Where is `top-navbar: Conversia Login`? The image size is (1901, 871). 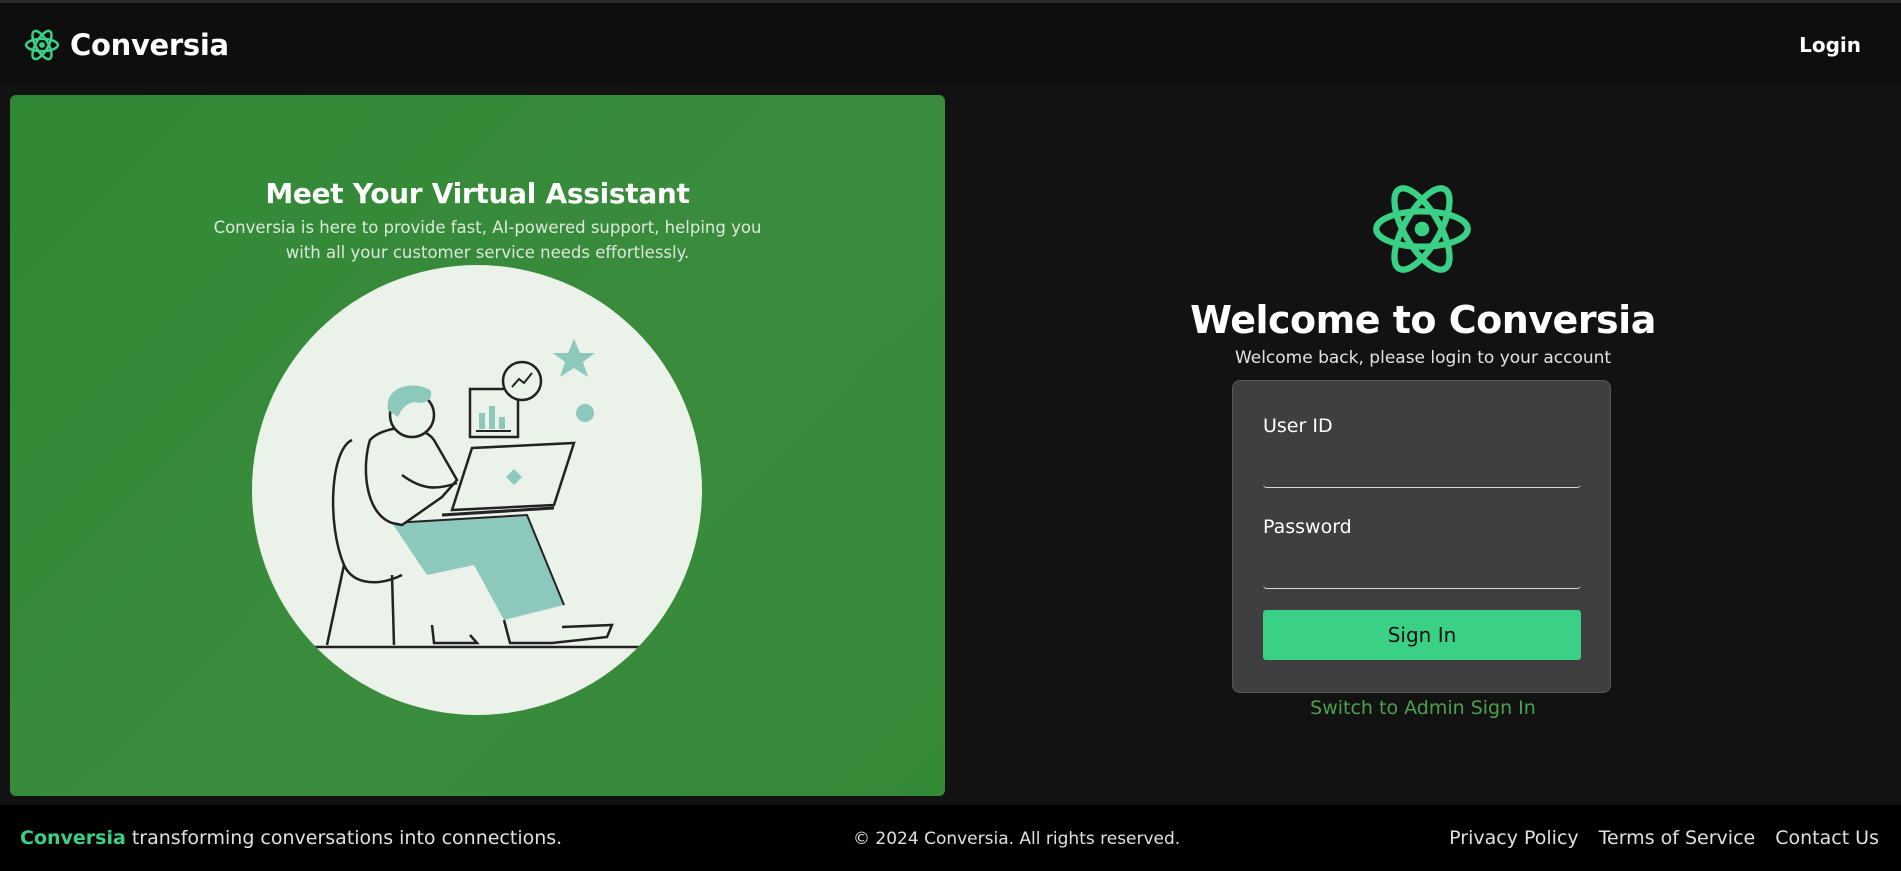
top-navbar: Conversia Login is located at coordinates (950, 44).